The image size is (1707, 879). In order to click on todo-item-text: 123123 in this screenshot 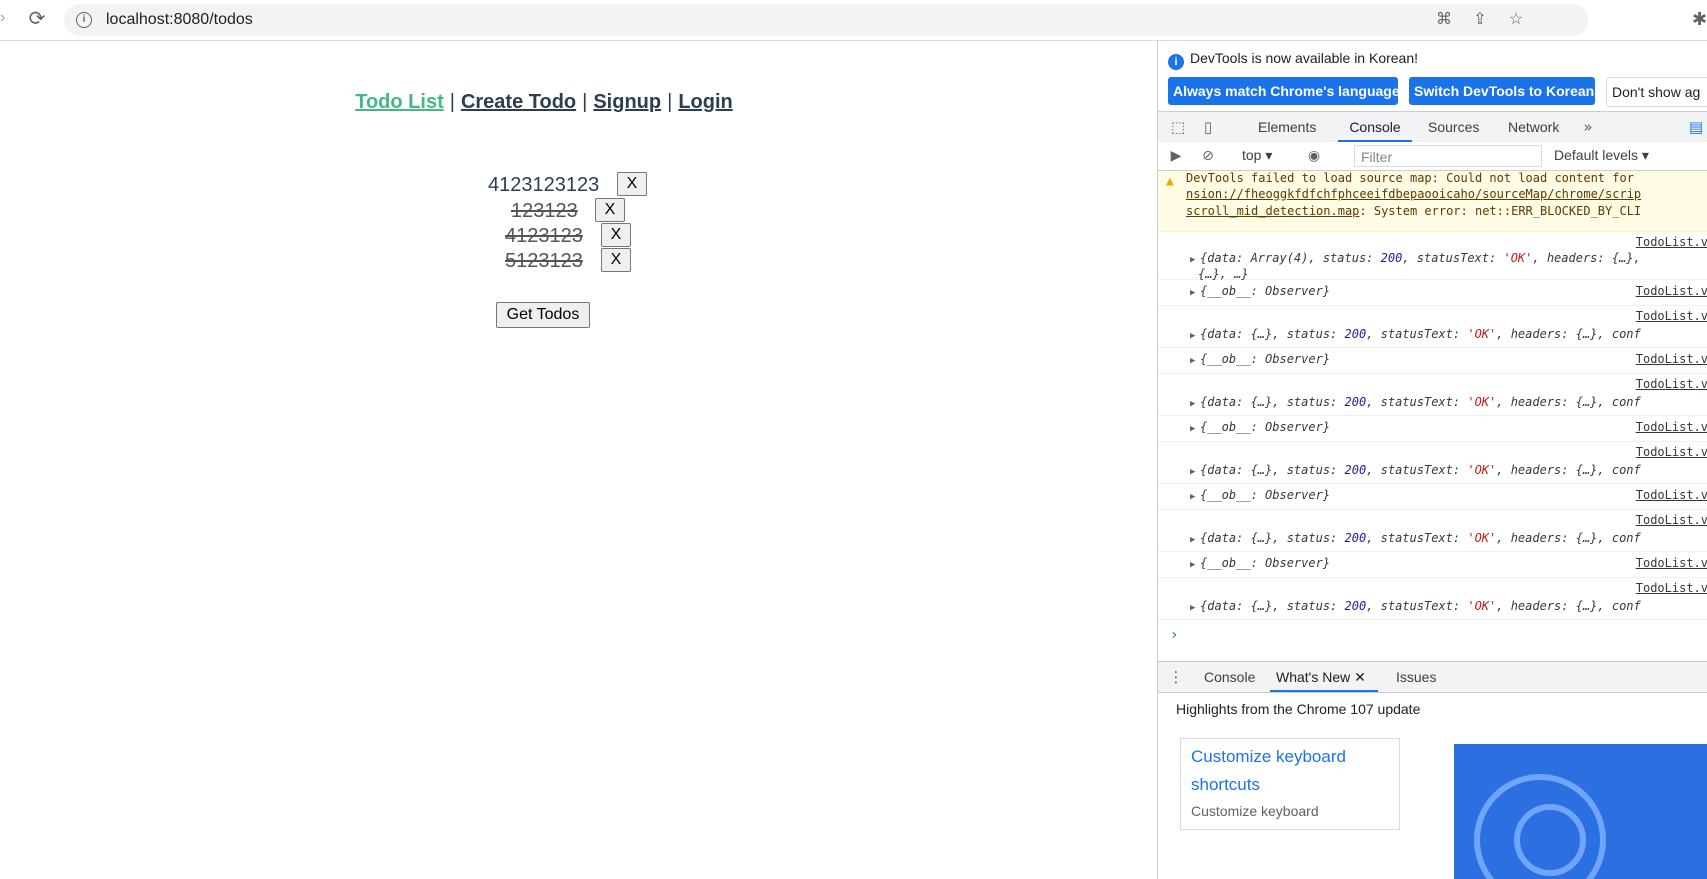, I will do `click(544, 211)`.